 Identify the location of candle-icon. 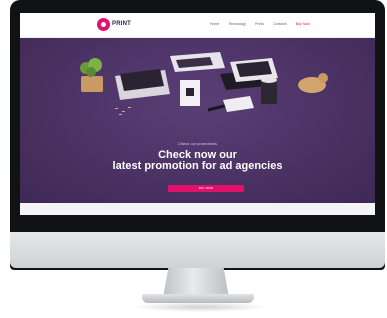
(269, 90).